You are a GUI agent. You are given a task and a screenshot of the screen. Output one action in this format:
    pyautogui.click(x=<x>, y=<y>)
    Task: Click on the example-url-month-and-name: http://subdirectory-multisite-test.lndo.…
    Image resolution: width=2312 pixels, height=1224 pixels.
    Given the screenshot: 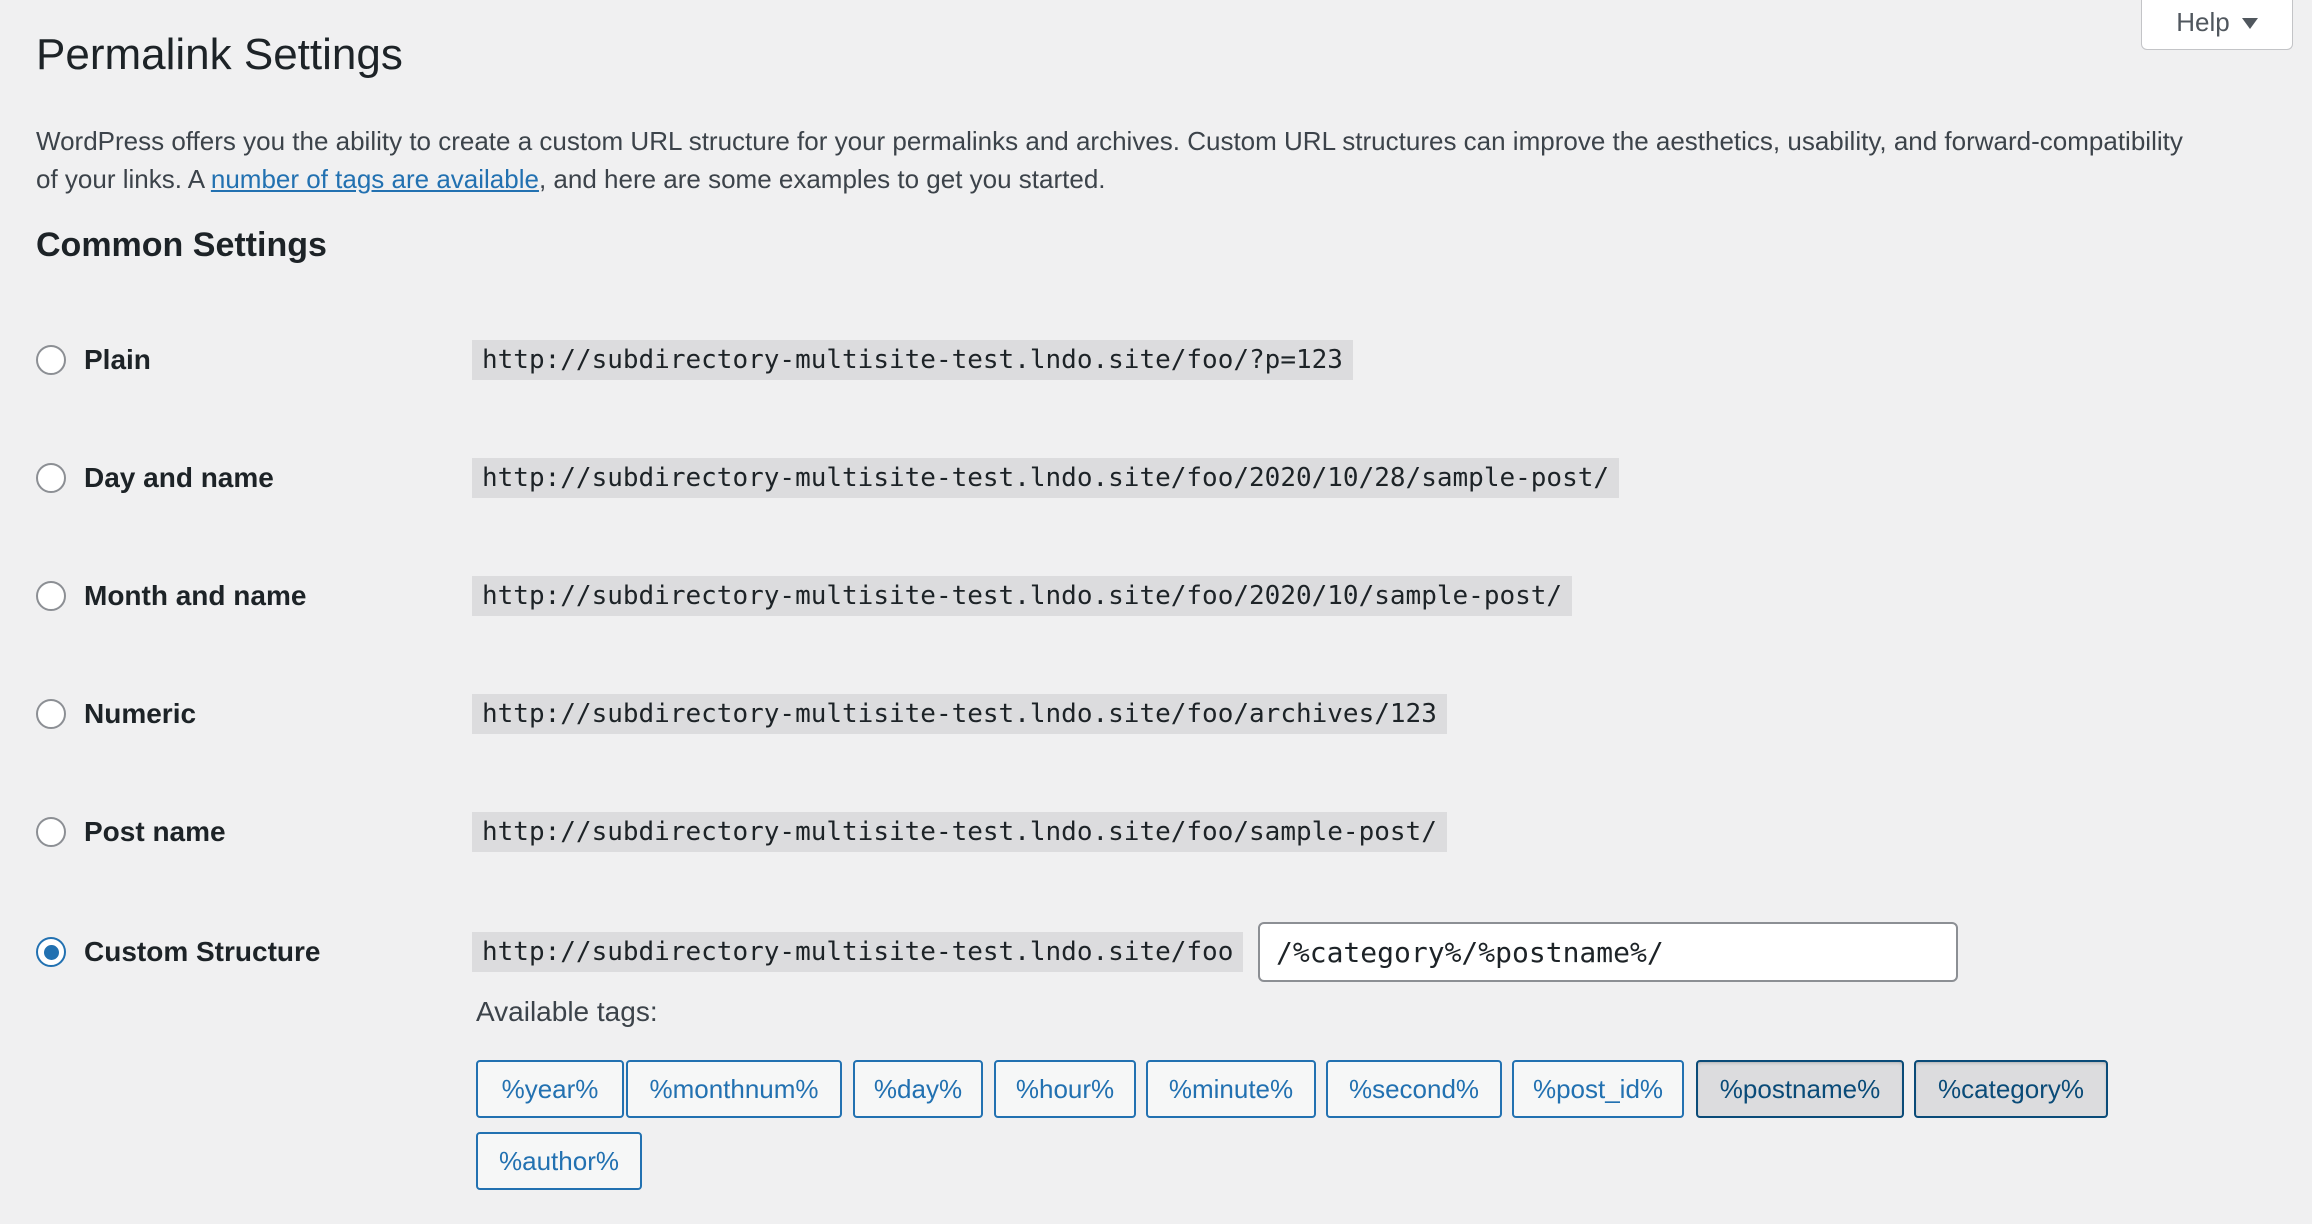 What is the action you would take?
    pyautogui.click(x=1022, y=596)
    